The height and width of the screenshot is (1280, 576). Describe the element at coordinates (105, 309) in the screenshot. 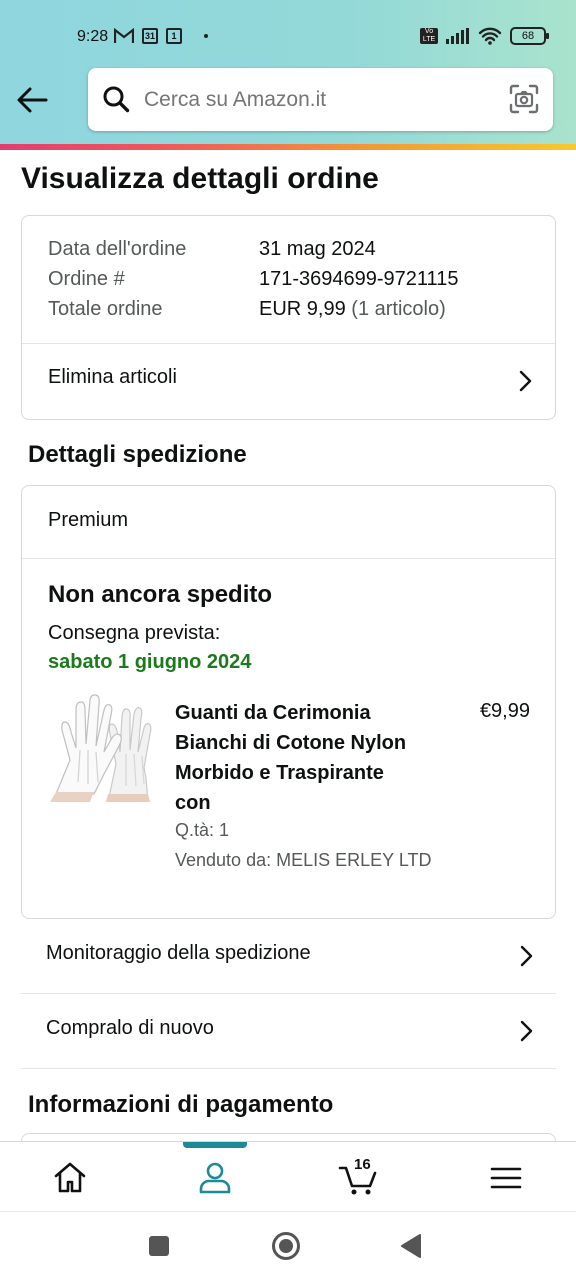

I see `order-total-label: Totale ordine` at that location.